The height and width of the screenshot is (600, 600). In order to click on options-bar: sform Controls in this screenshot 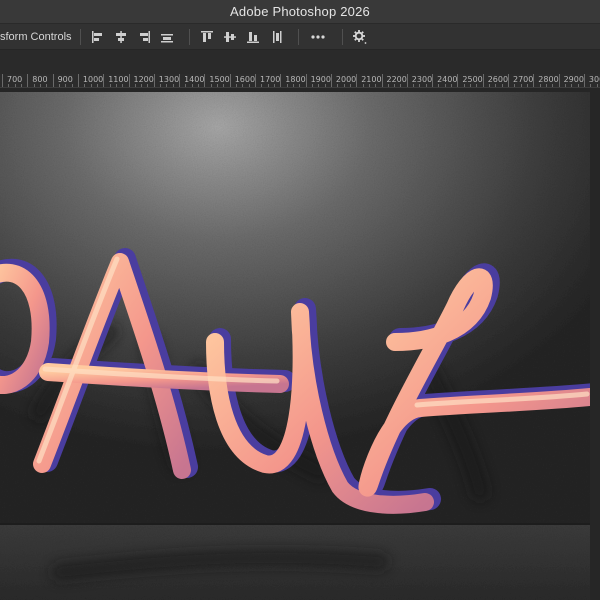, I will do `click(300, 37)`.